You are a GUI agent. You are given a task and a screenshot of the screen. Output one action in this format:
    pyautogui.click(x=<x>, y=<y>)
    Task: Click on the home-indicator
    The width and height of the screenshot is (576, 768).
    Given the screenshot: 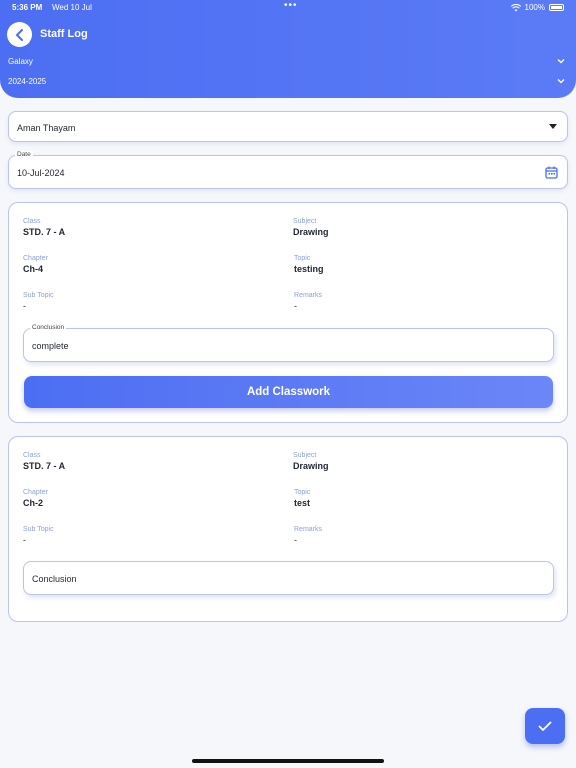 What is the action you would take?
    pyautogui.click(x=288, y=761)
    